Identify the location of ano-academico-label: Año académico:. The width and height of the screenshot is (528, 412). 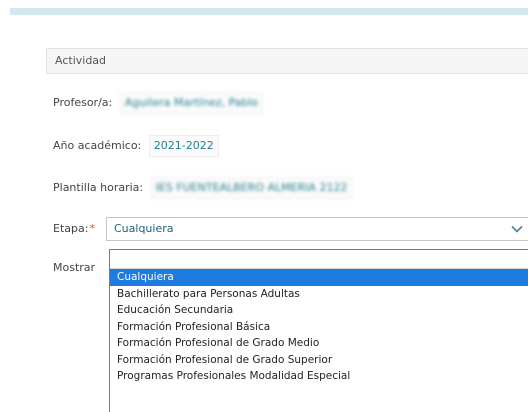
(97, 145).